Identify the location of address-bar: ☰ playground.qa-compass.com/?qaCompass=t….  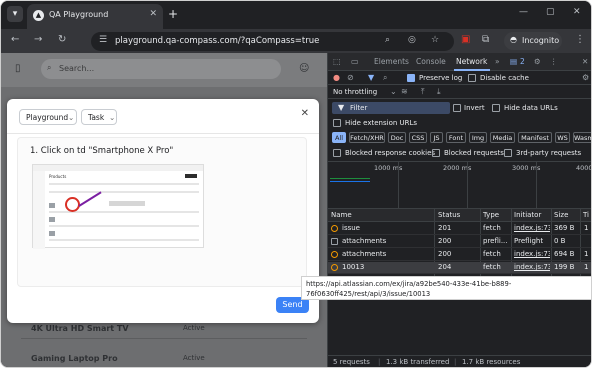
(272, 41).